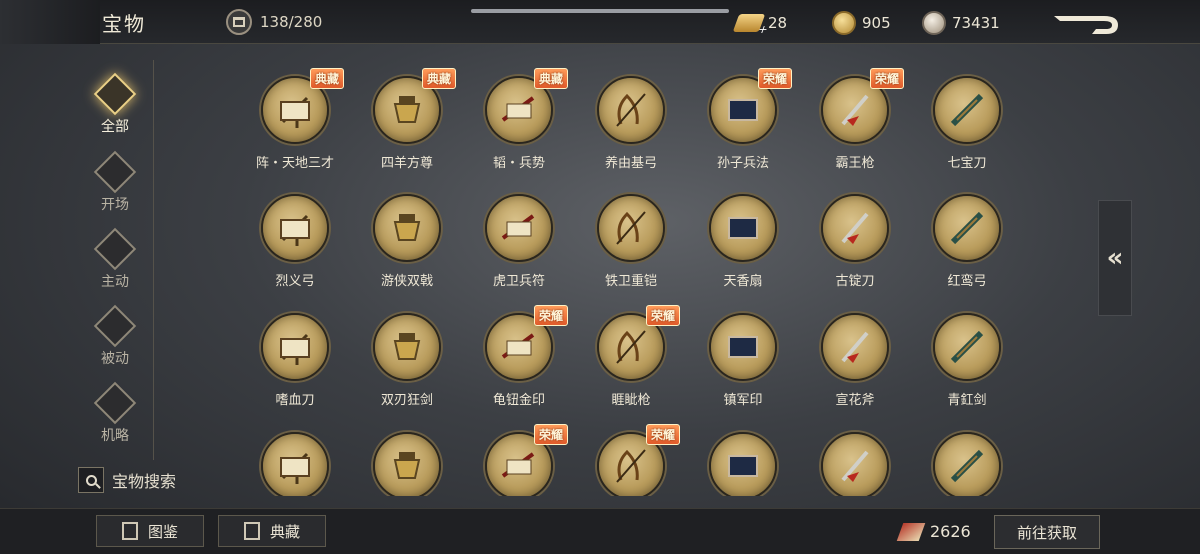  Describe the element at coordinates (295, 239) in the screenshot. I see `treasure-item: 烈义弓` at that location.